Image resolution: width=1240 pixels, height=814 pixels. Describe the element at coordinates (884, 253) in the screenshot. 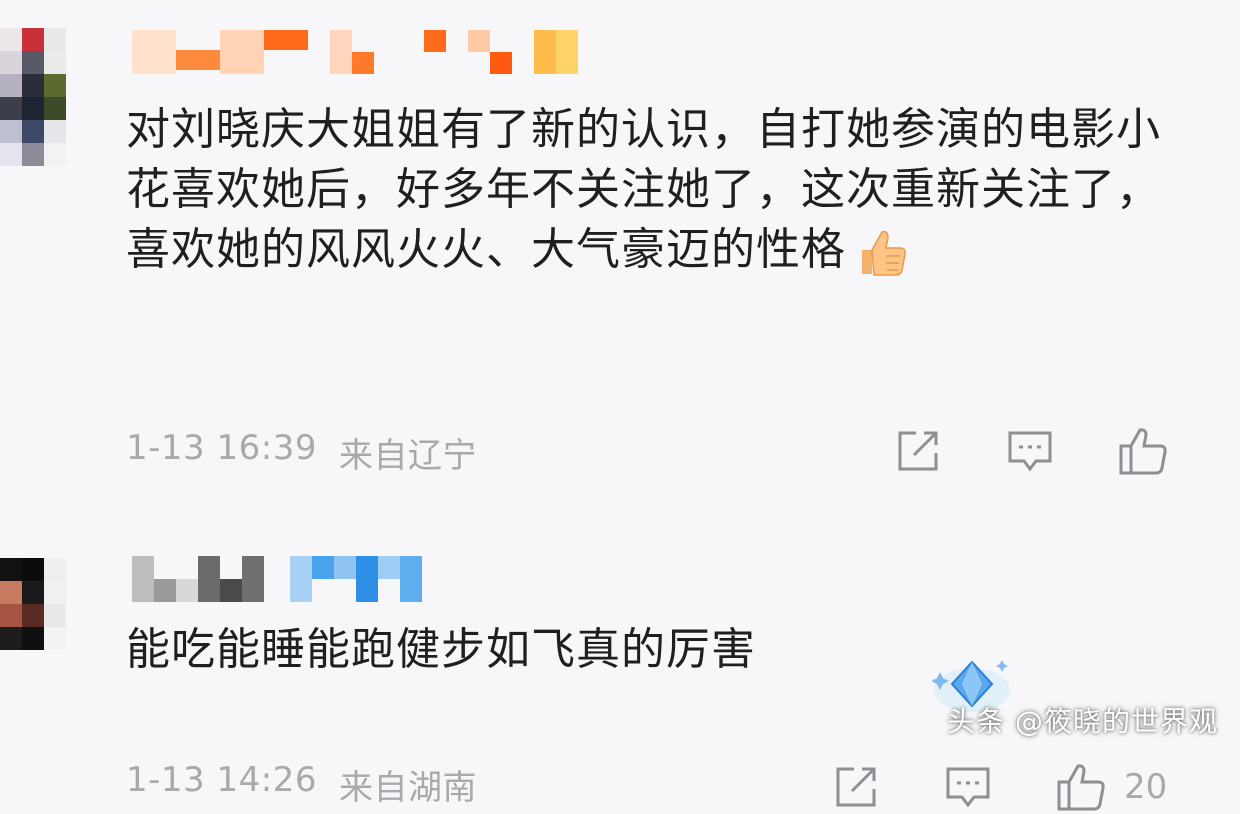

I see `thumbs-up-emoji` at that location.